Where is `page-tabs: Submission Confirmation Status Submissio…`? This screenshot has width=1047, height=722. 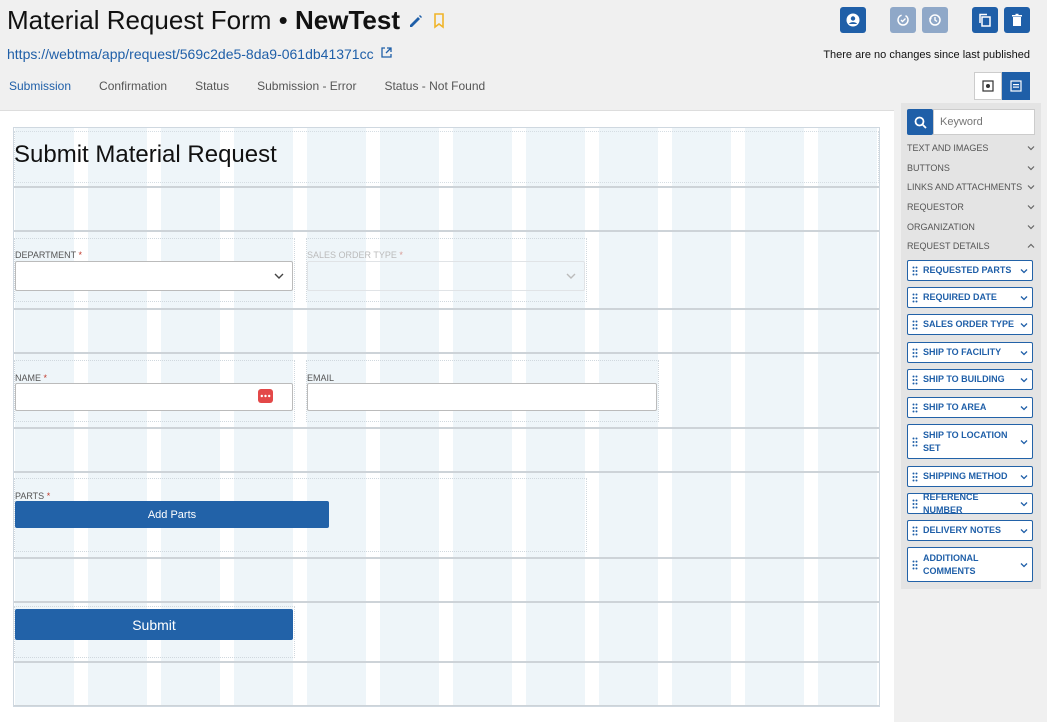 page-tabs: Submission Confirmation Status Submissio… is located at coordinates (247, 86).